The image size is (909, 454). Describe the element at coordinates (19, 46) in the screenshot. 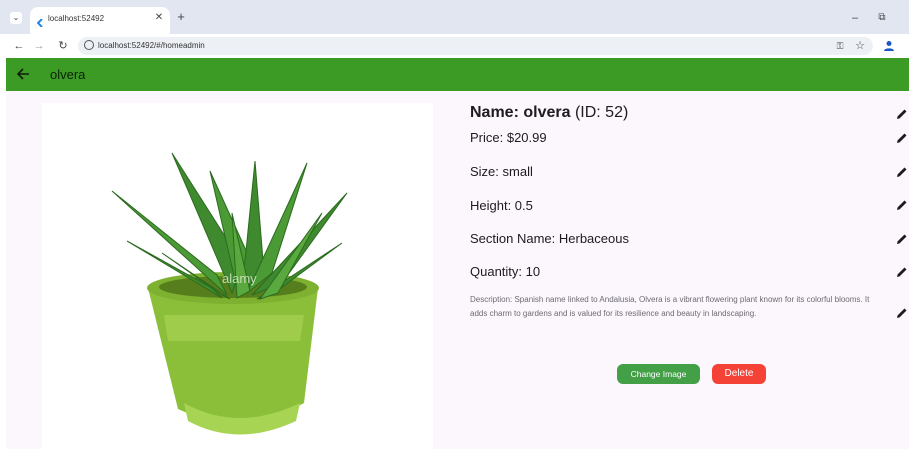

I see `back-icon: ←` at that location.